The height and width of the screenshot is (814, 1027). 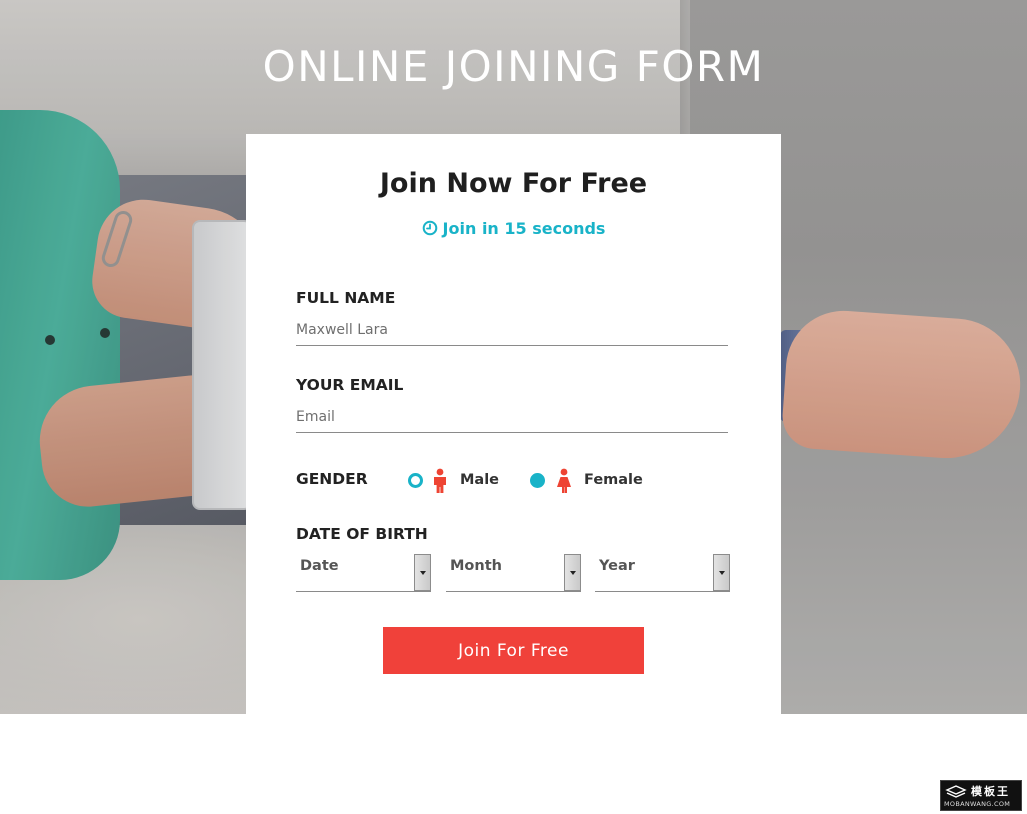 I want to click on form-subtitle: Join in 15 seconds, so click(x=513, y=230).